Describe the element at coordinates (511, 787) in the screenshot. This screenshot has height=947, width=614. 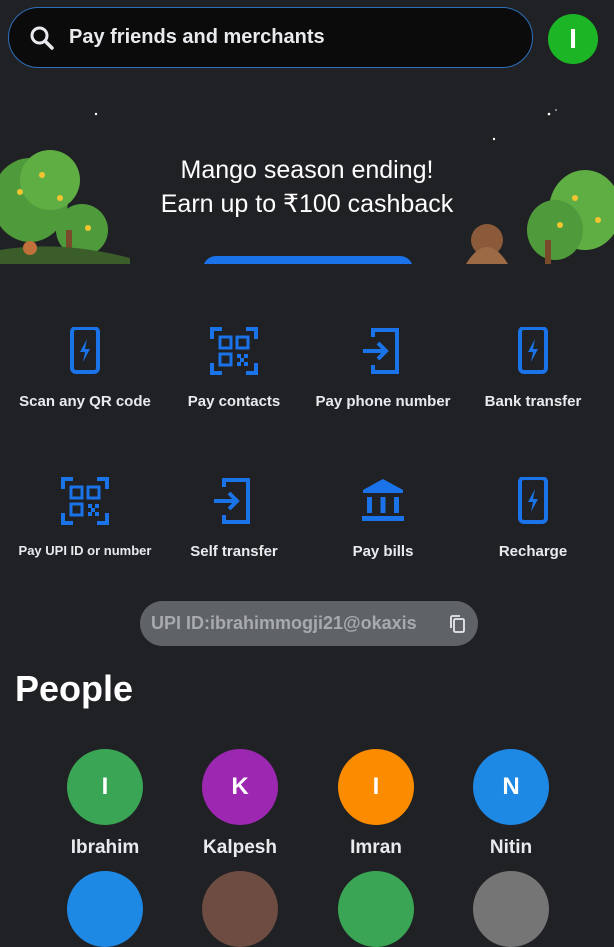
I see `avatar: N` at that location.